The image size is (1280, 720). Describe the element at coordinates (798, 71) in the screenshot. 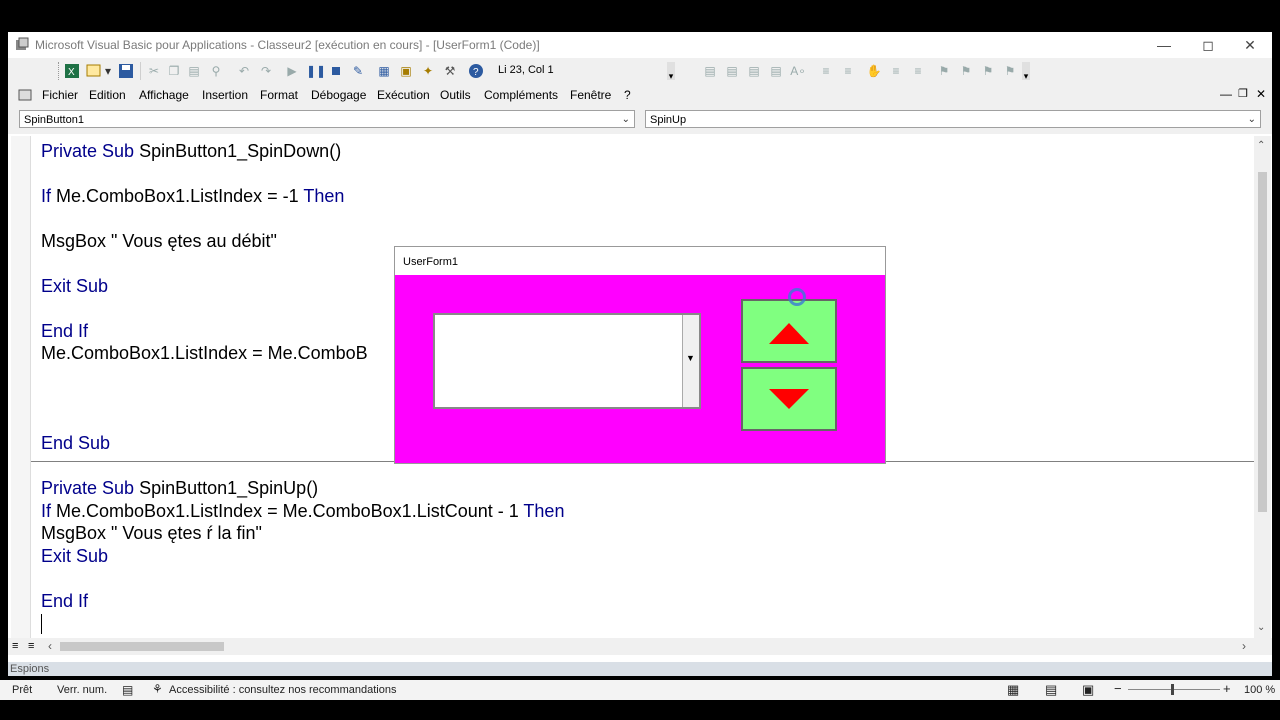

I see `complete-word-icon: A∘` at that location.